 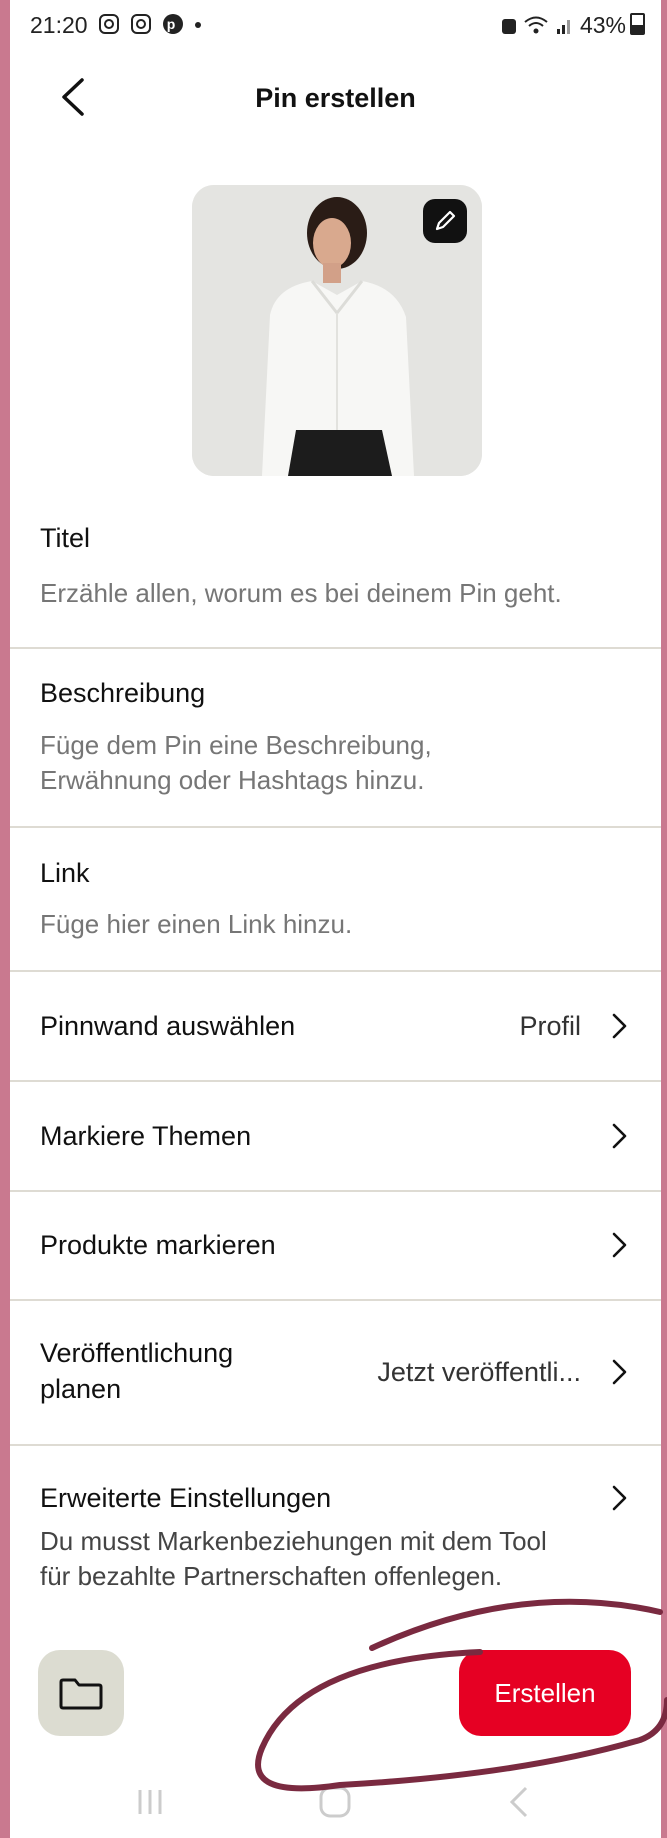 What do you see at coordinates (65, 538) in the screenshot?
I see `title-field-label: Titel` at bounding box center [65, 538].